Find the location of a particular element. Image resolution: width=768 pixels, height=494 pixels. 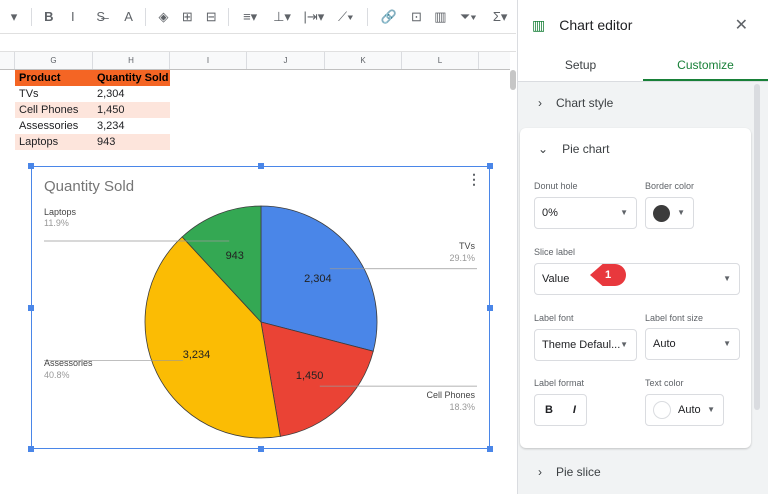

borders-icon: ⊞ is located at coordinates (187, 17).